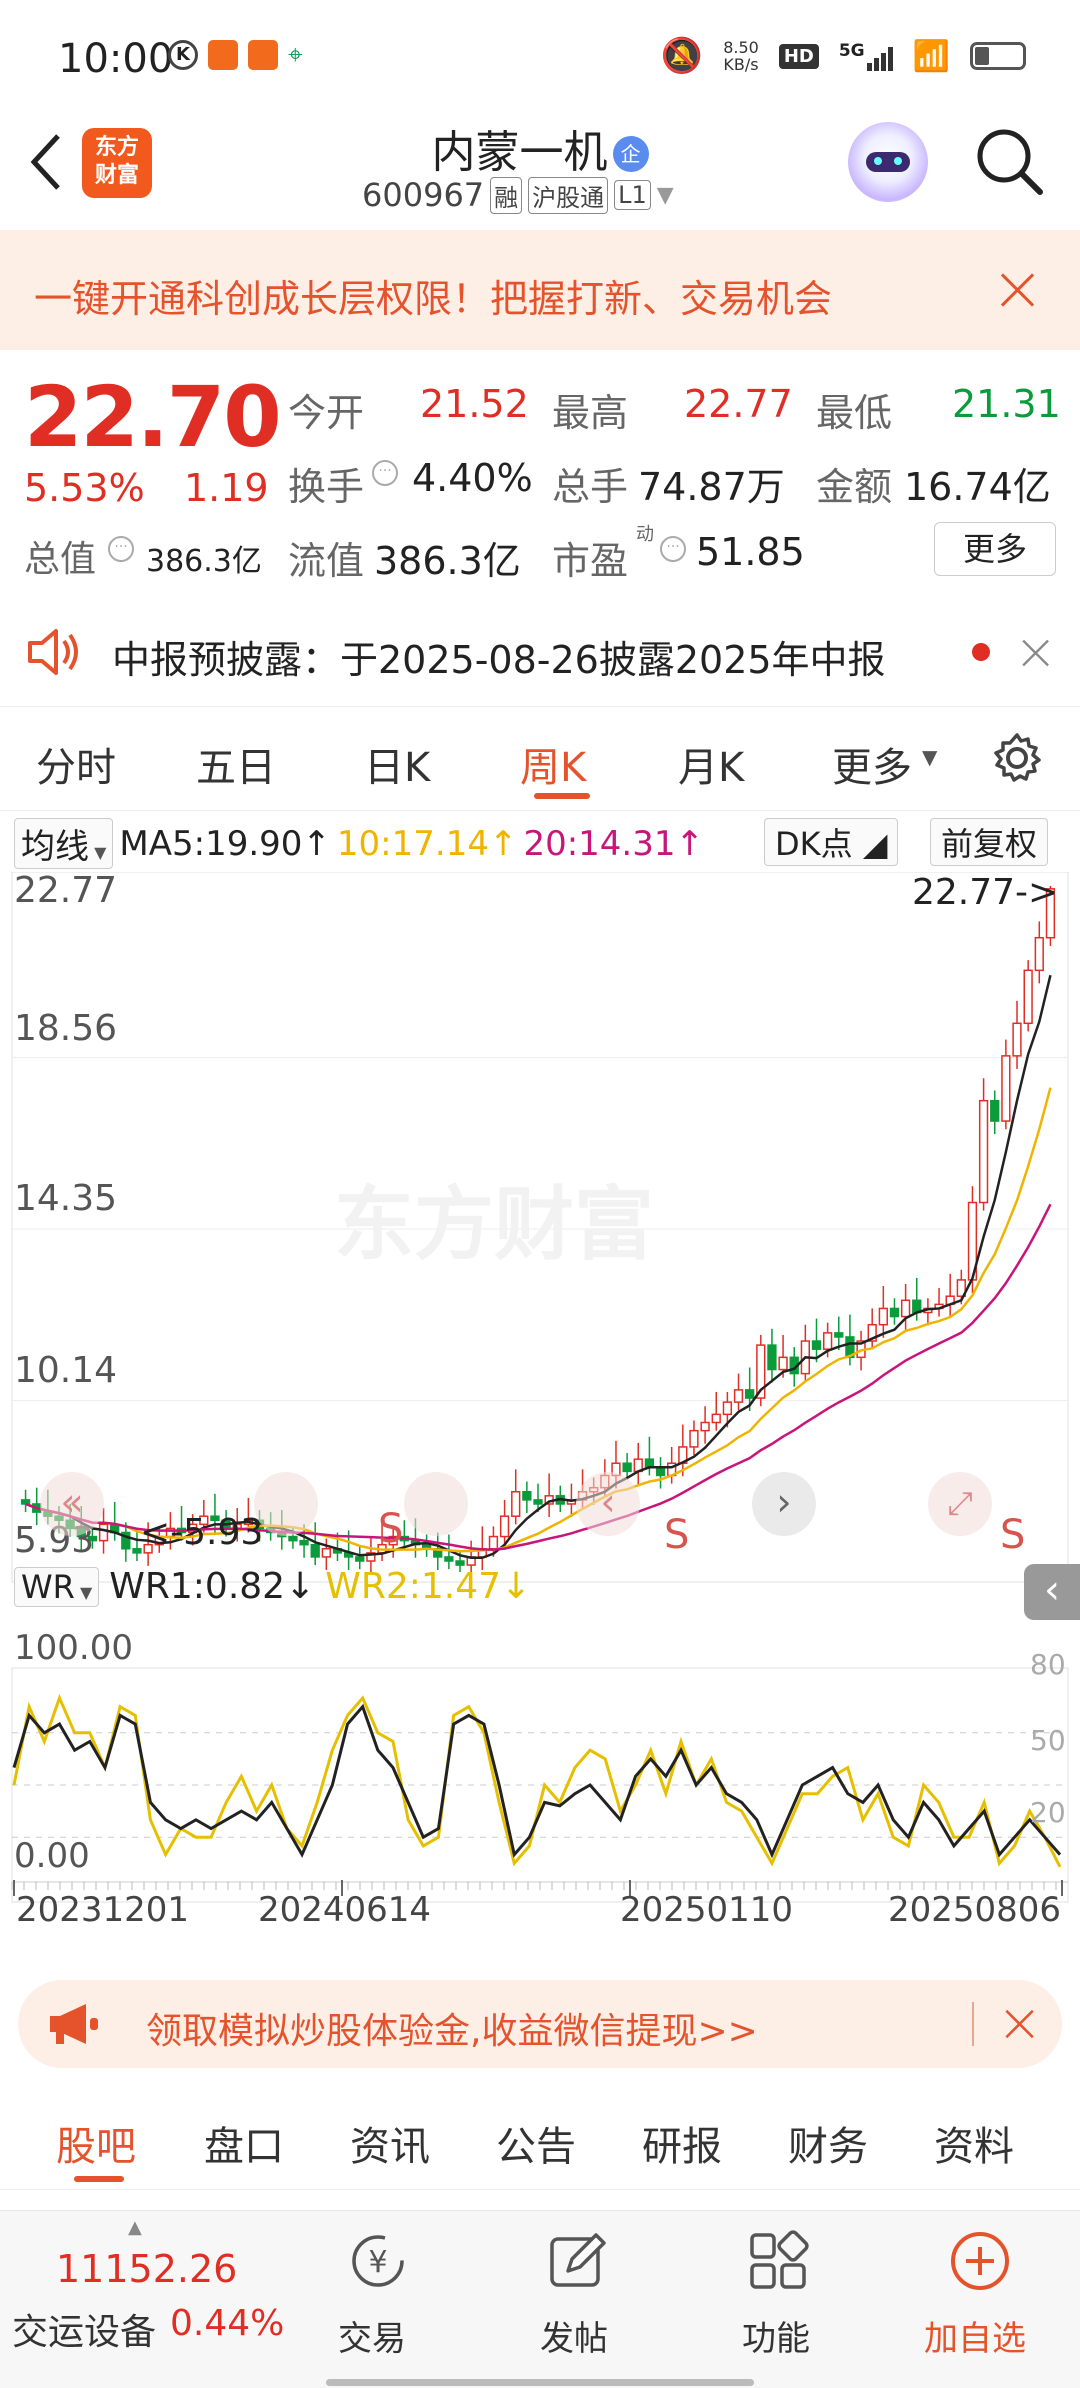  Describe the element at coordinates (682, 2143) in the screenshot. I see `subtab-research: 研报` at that location.